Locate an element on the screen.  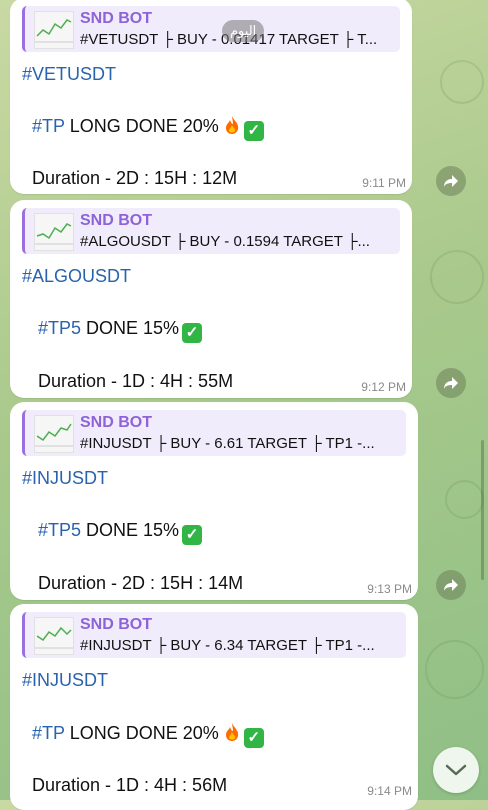
hashtag-link: #VETUSDT is located at coordinates (69, 74).